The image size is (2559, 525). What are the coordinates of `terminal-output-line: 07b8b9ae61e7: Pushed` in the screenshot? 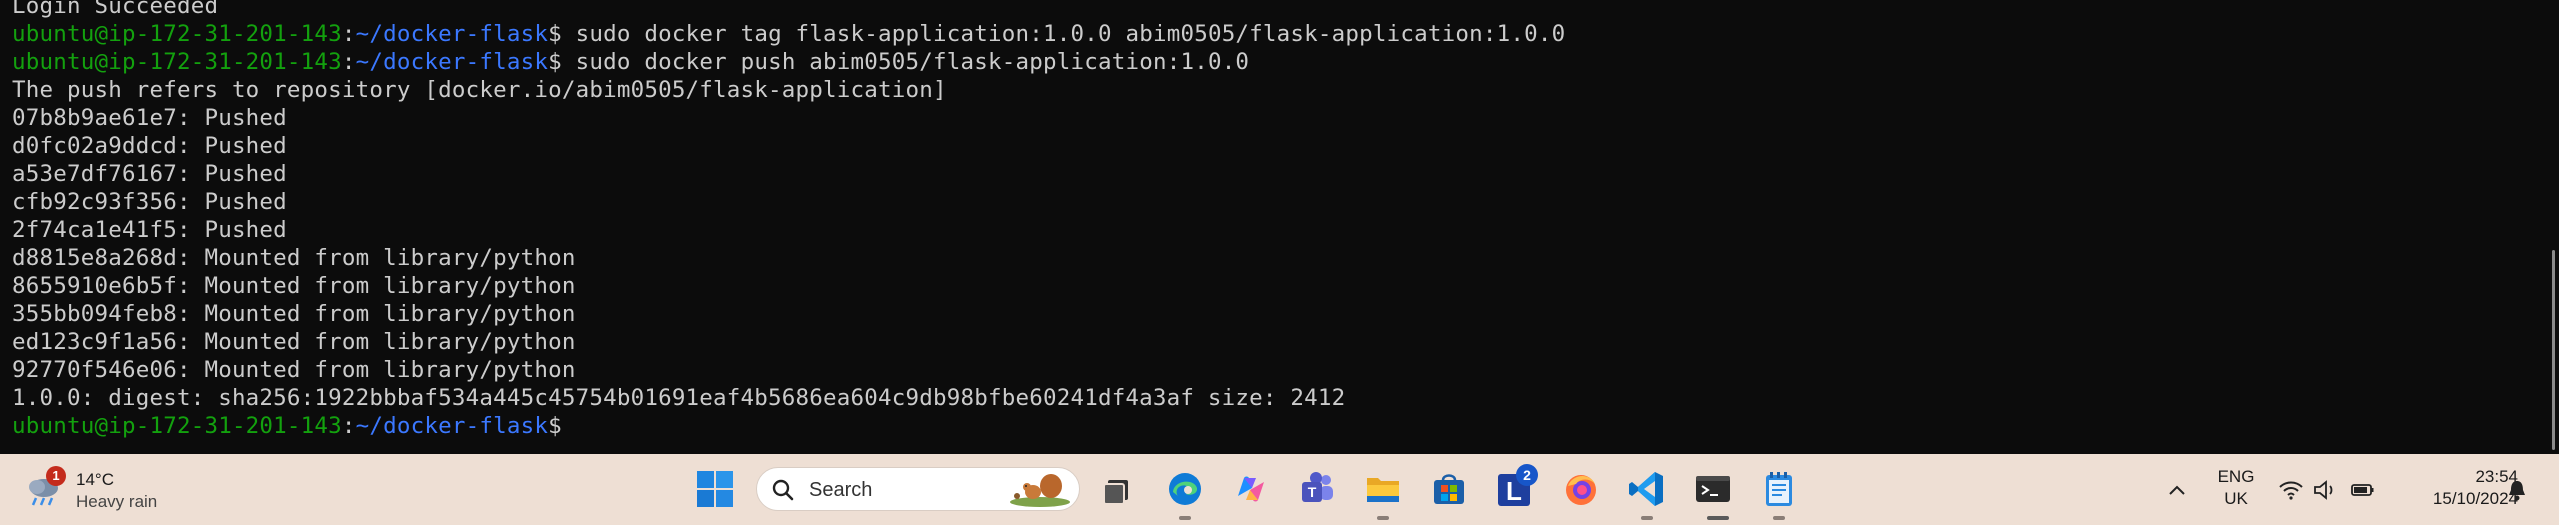 It's located at (149, 118).